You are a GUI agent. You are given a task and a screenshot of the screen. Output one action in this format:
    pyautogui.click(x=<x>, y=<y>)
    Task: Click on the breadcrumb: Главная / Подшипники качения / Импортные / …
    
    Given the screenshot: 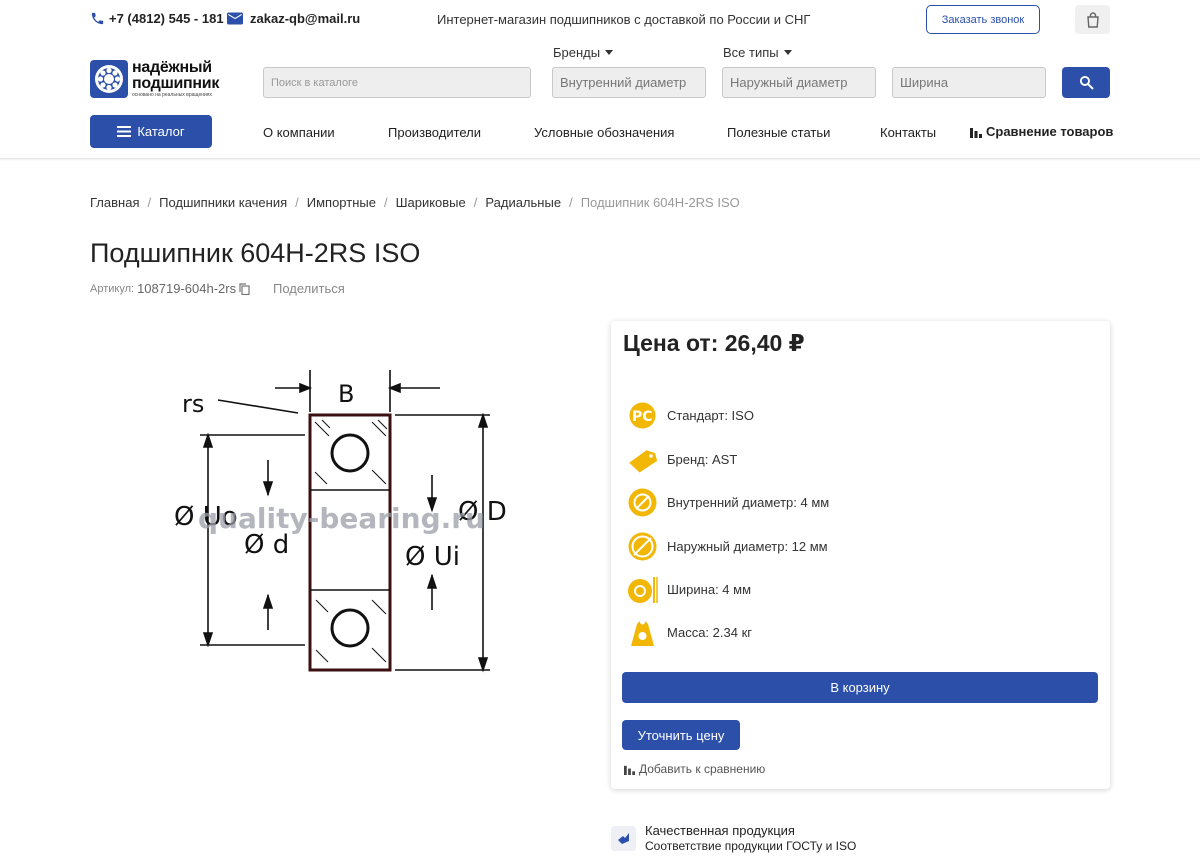 What is the action you would take?
    pyautogui.click(x=415, y=202)
    